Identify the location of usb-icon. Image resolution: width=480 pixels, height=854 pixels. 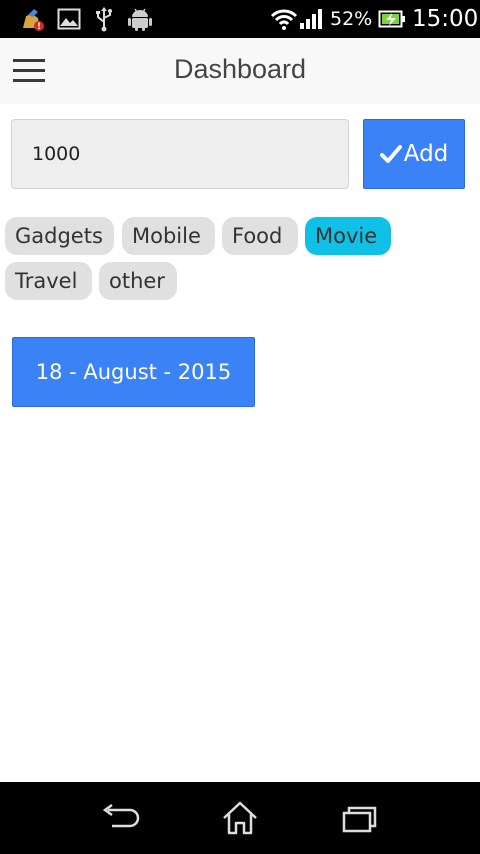
(104, 19).